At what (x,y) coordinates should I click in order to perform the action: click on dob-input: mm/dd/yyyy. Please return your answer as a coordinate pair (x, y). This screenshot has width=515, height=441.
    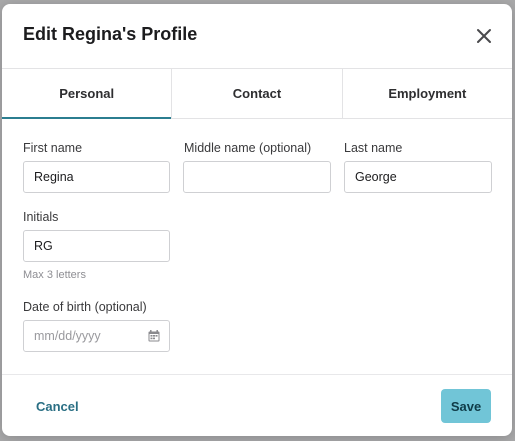
    Looking at the image, I should click on (96, 336).